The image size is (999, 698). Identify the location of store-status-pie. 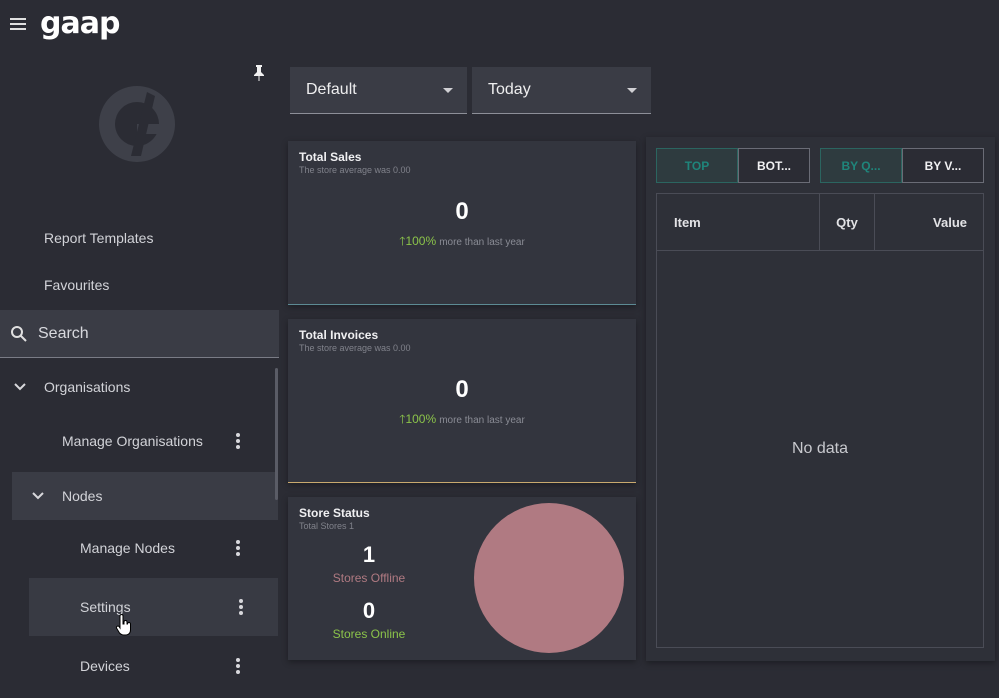
(549, 578).